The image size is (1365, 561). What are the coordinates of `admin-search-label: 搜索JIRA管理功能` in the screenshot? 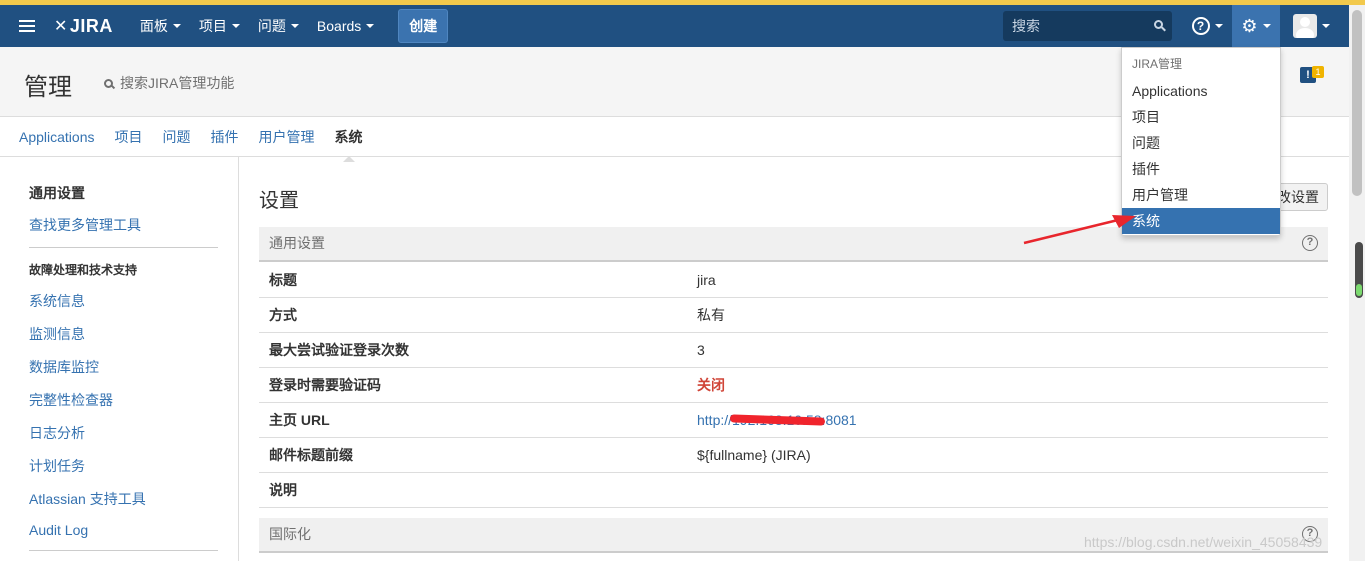 It's located at (177, 83).